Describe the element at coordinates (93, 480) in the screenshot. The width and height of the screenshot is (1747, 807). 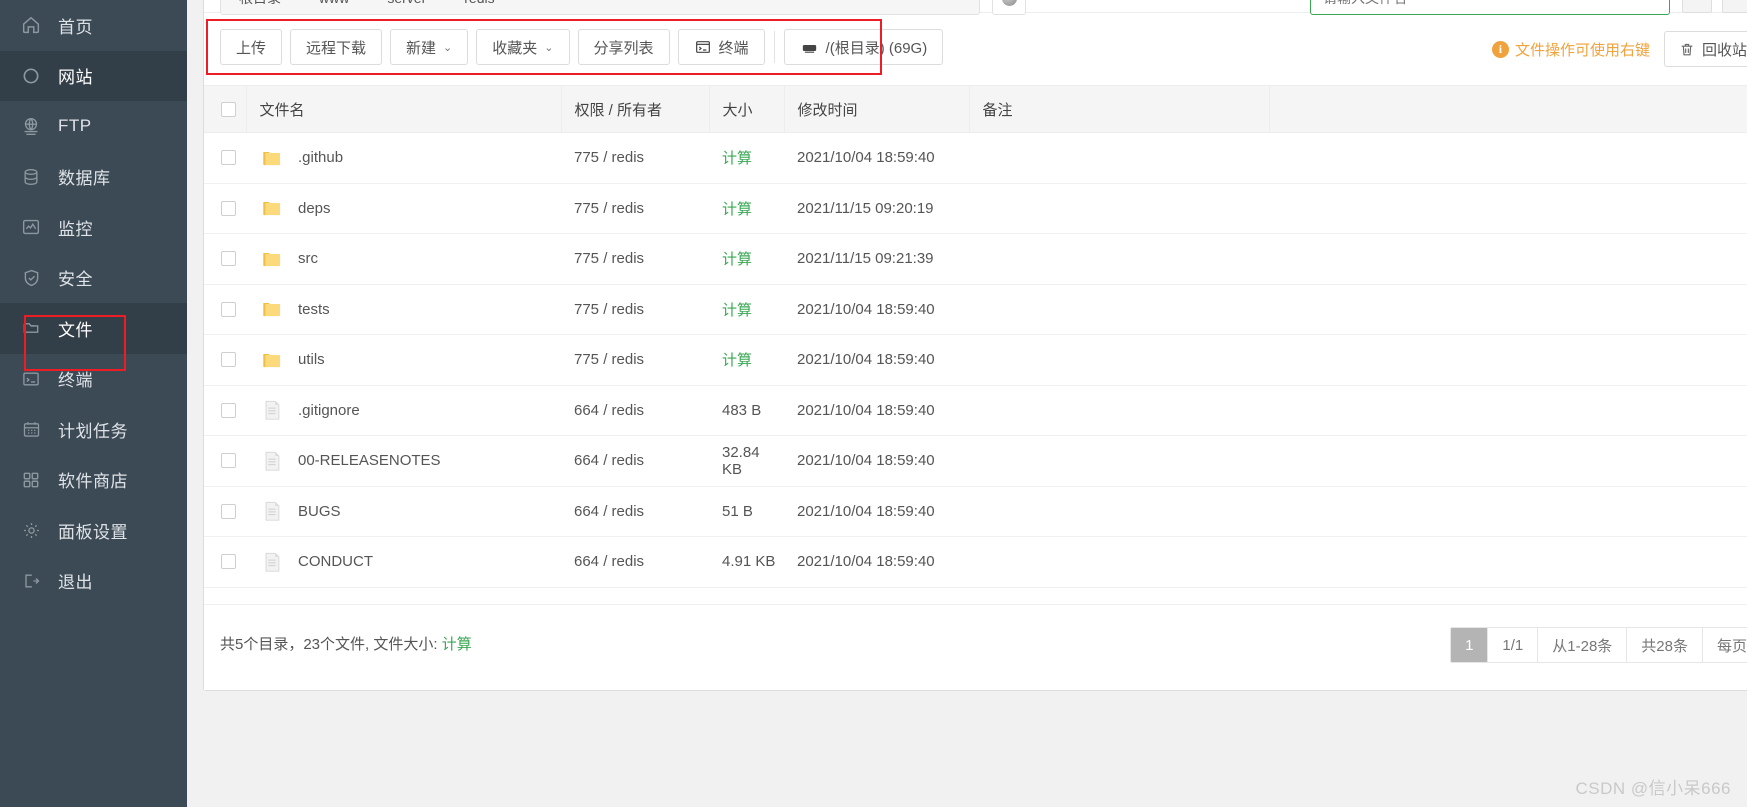
I see `sidebar-item-app-store: 软件商店` at that location.